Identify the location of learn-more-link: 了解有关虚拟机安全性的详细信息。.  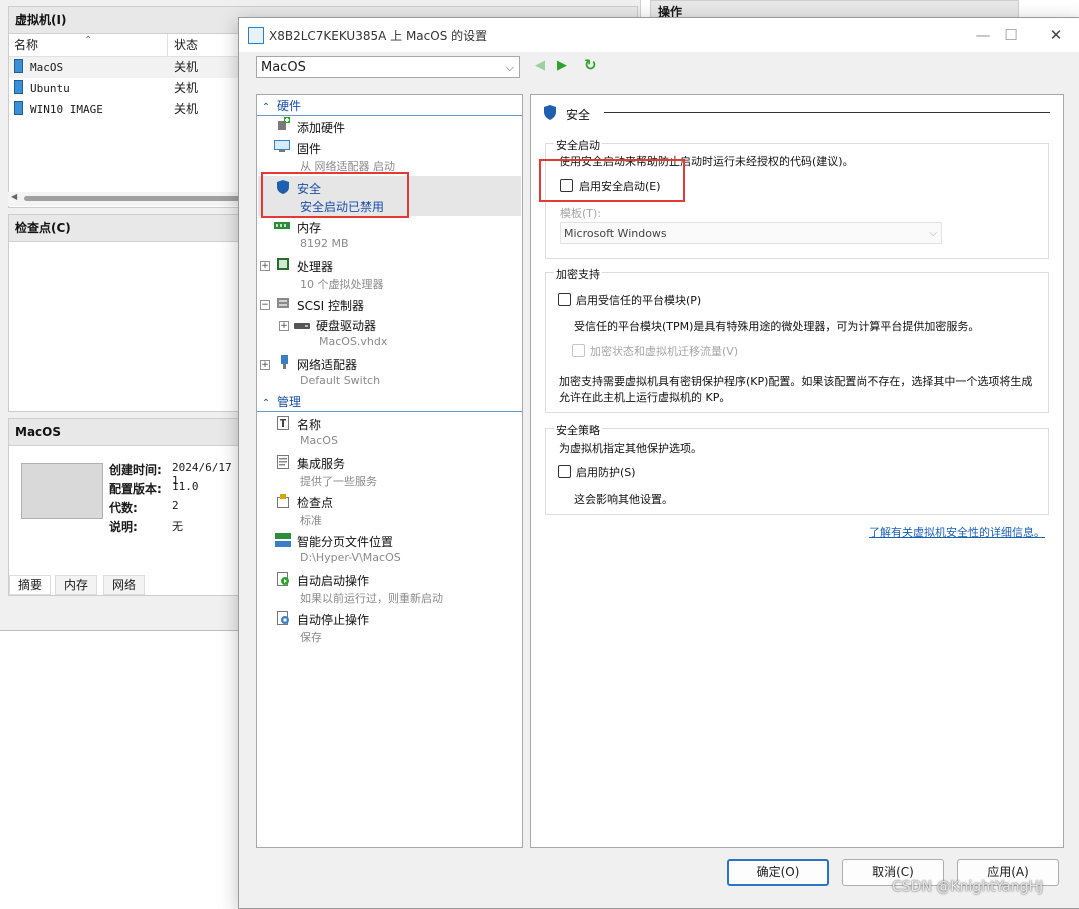
(957, 532).